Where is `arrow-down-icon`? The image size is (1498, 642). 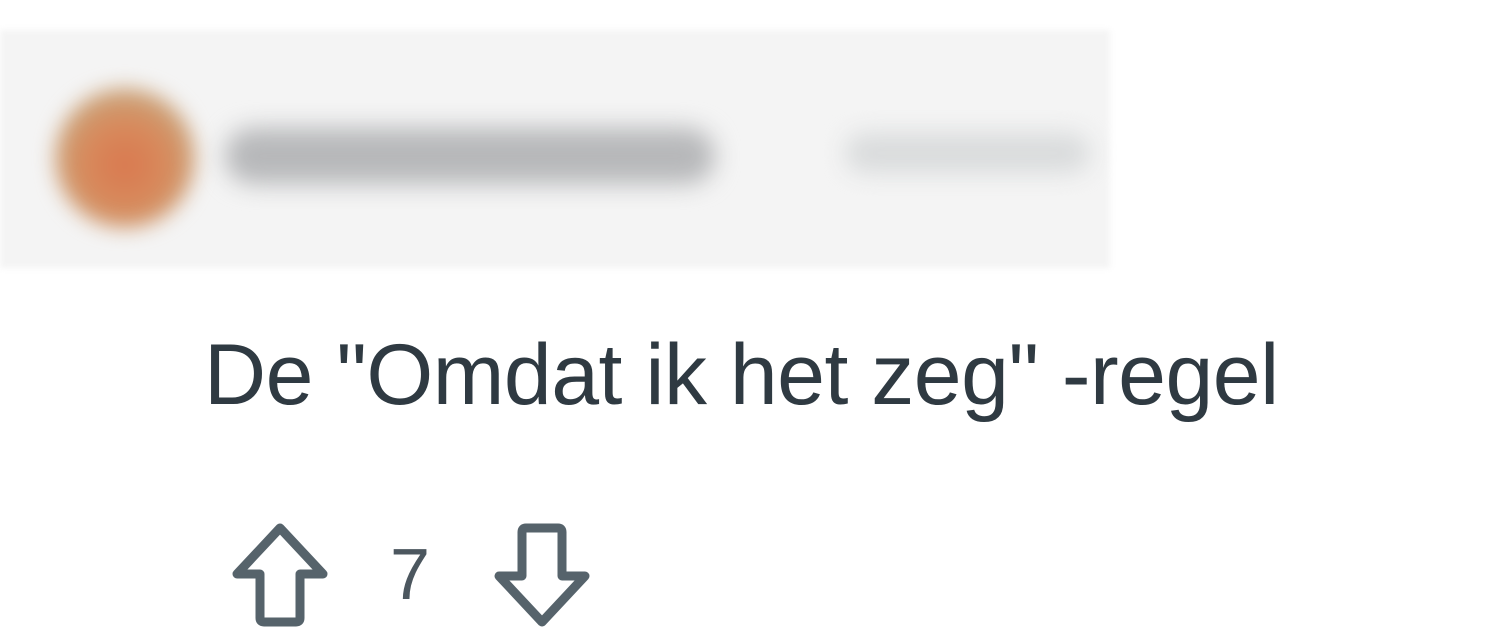
arrow-down-icon is located at coordinates (542, 575).